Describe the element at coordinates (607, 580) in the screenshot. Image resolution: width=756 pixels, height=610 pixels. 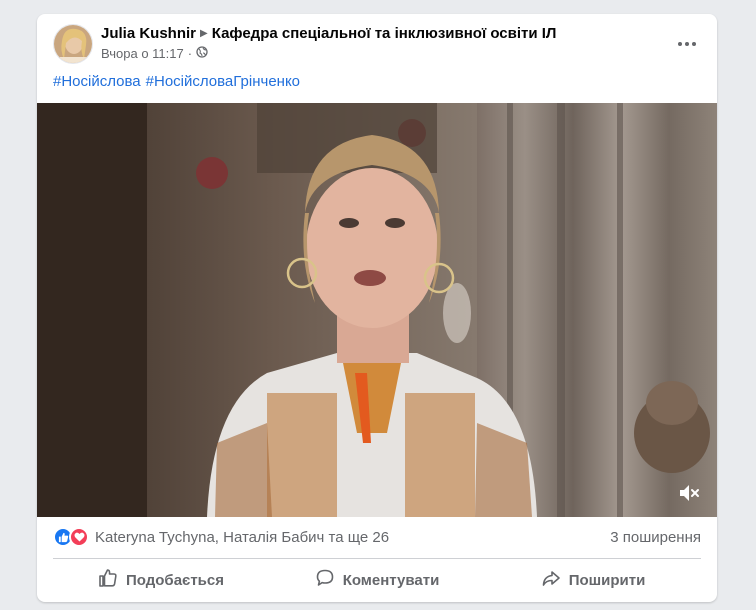
I see `share-button-label: Поширити` at that location.